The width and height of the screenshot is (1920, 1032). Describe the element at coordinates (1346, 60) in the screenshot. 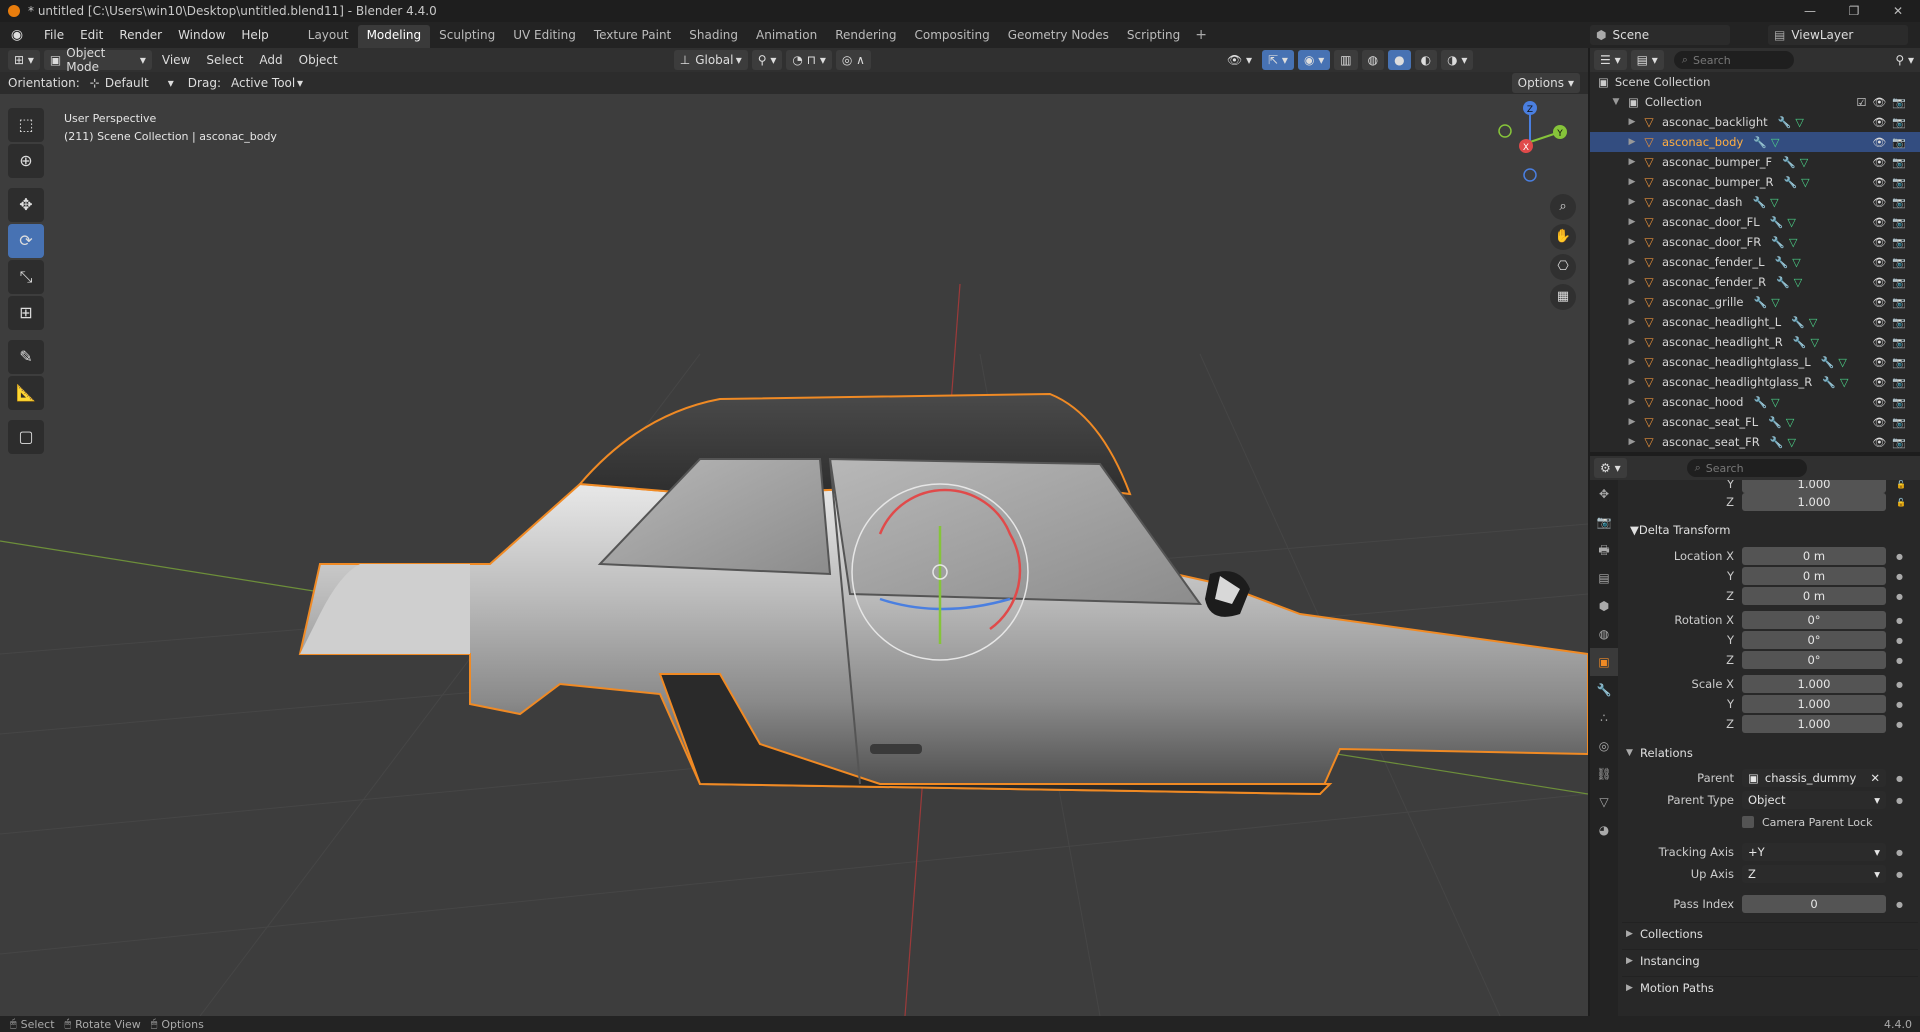

I see `xray-toggle: ▥` at that location.